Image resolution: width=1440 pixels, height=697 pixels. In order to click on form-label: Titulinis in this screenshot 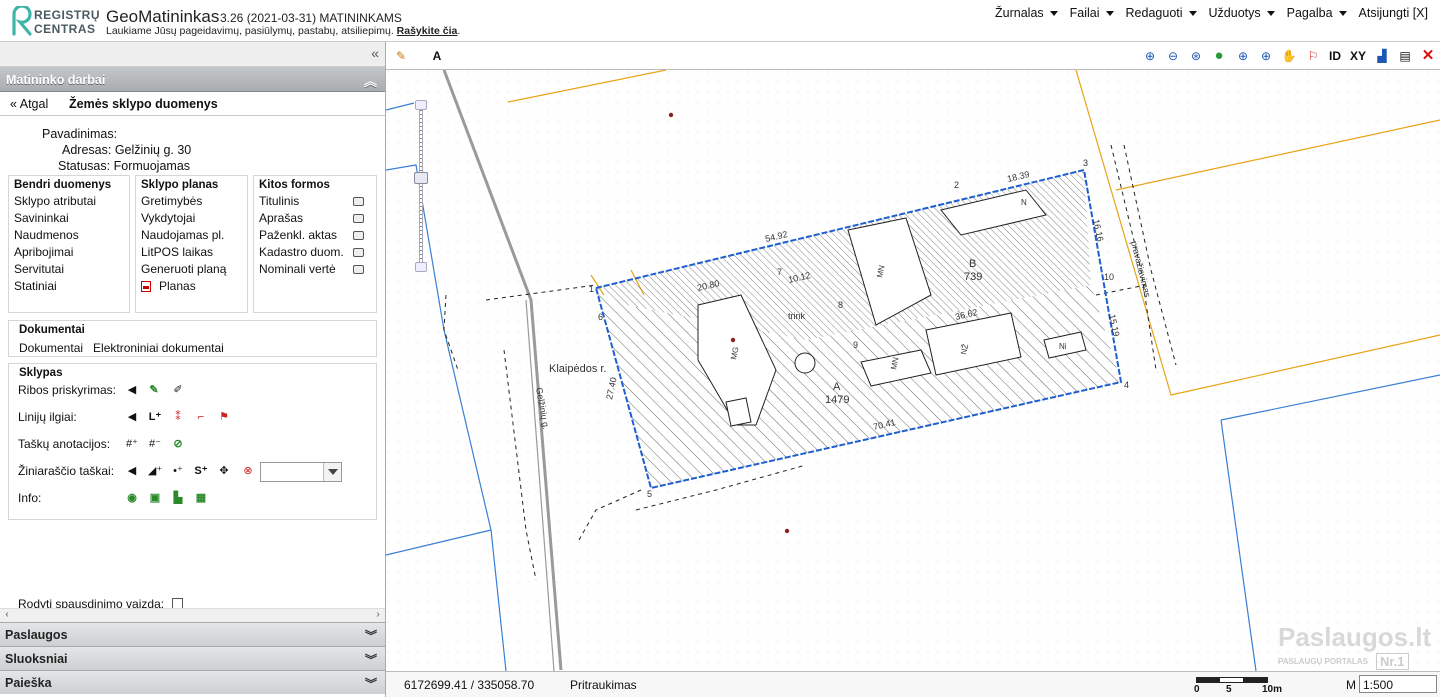, I will do `click(279, 201)`.